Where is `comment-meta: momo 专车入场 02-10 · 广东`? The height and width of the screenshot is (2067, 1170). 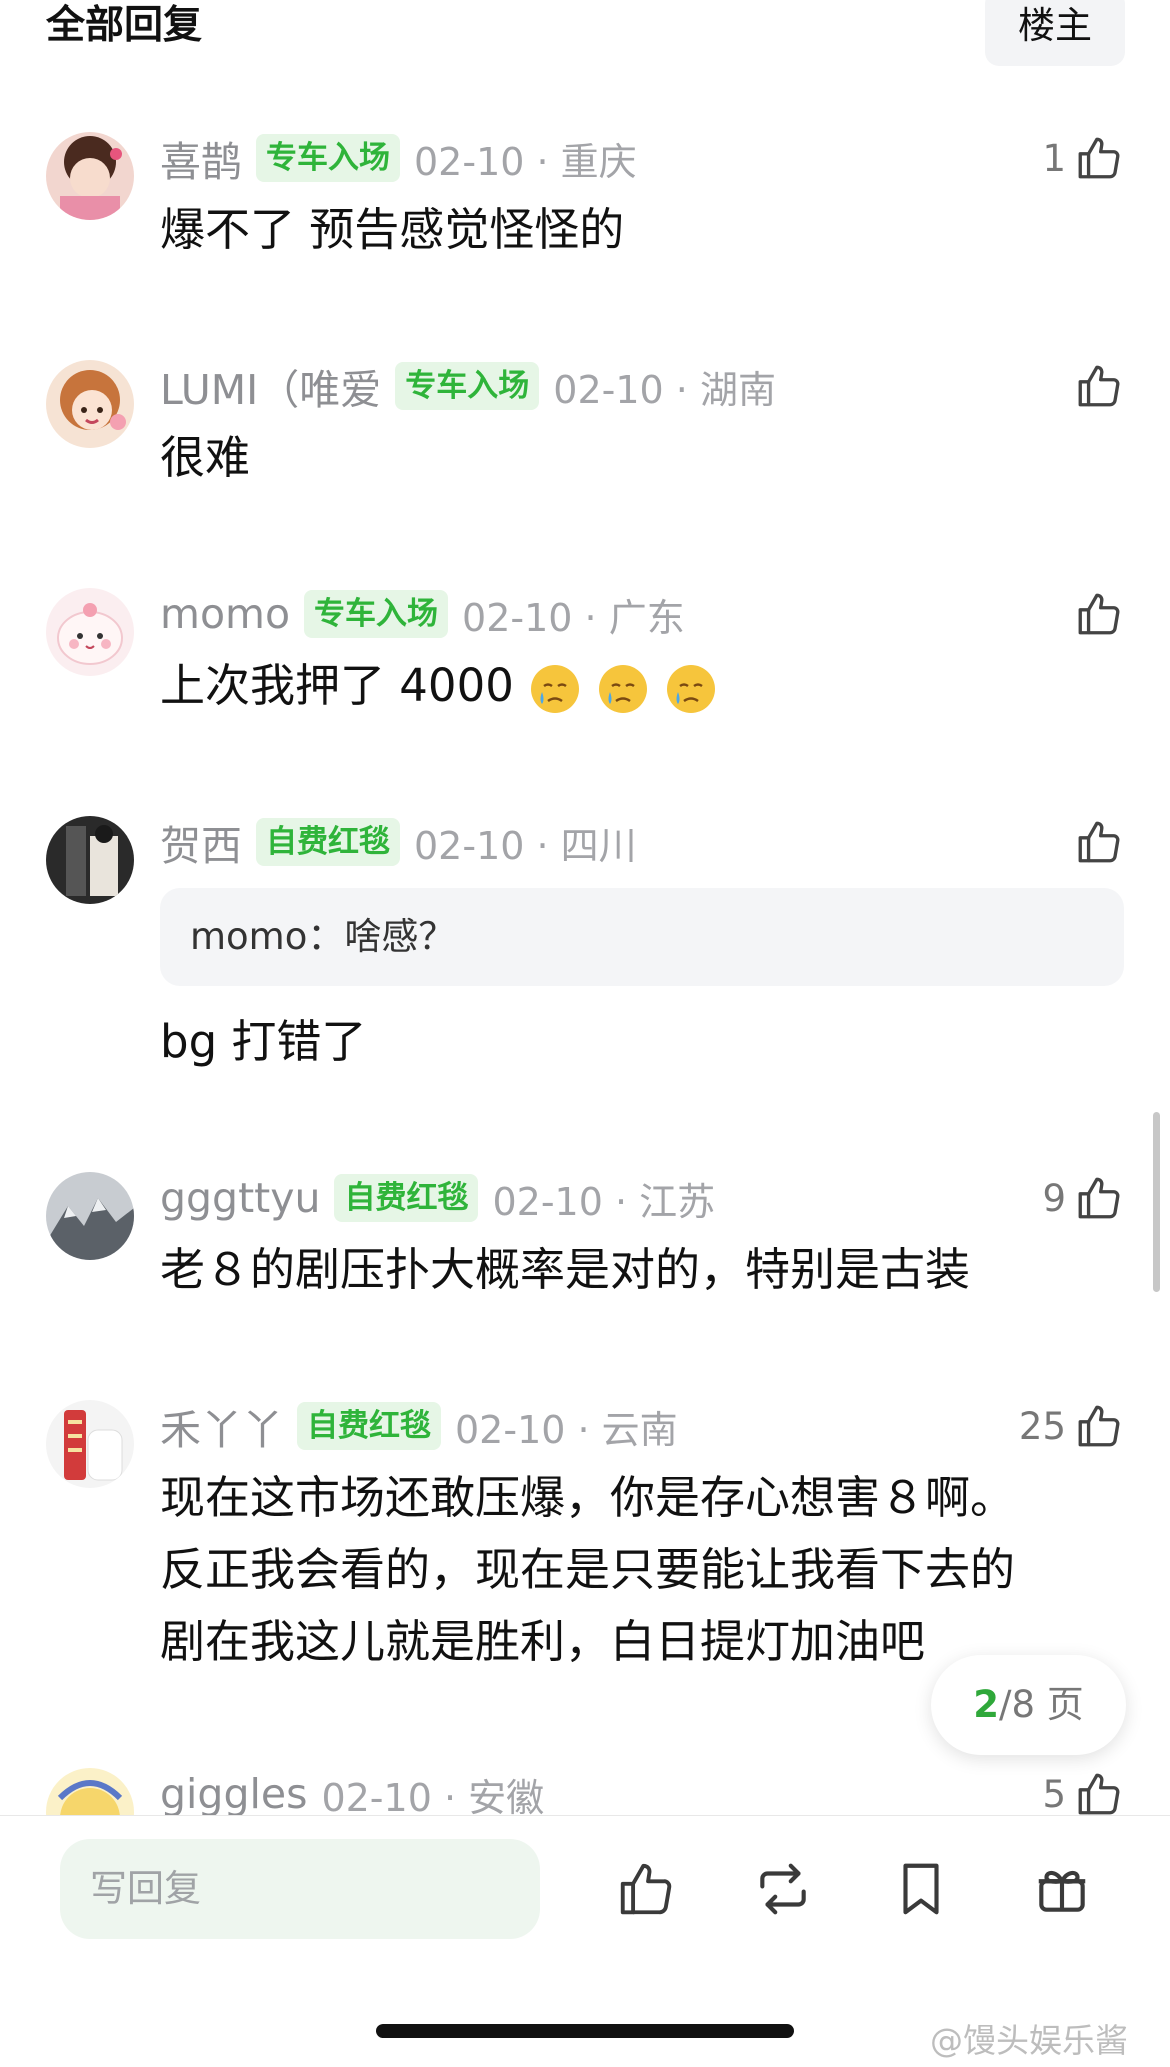 comment-meta: momo 专车入场 02-10 · 广东 is located at coordinates (422, 614).